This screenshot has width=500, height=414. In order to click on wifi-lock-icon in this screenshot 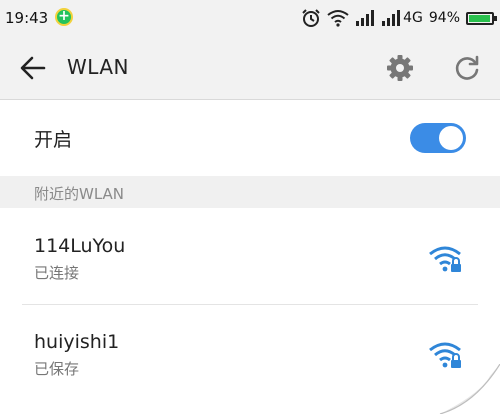, I will do `click(445, 259)`.